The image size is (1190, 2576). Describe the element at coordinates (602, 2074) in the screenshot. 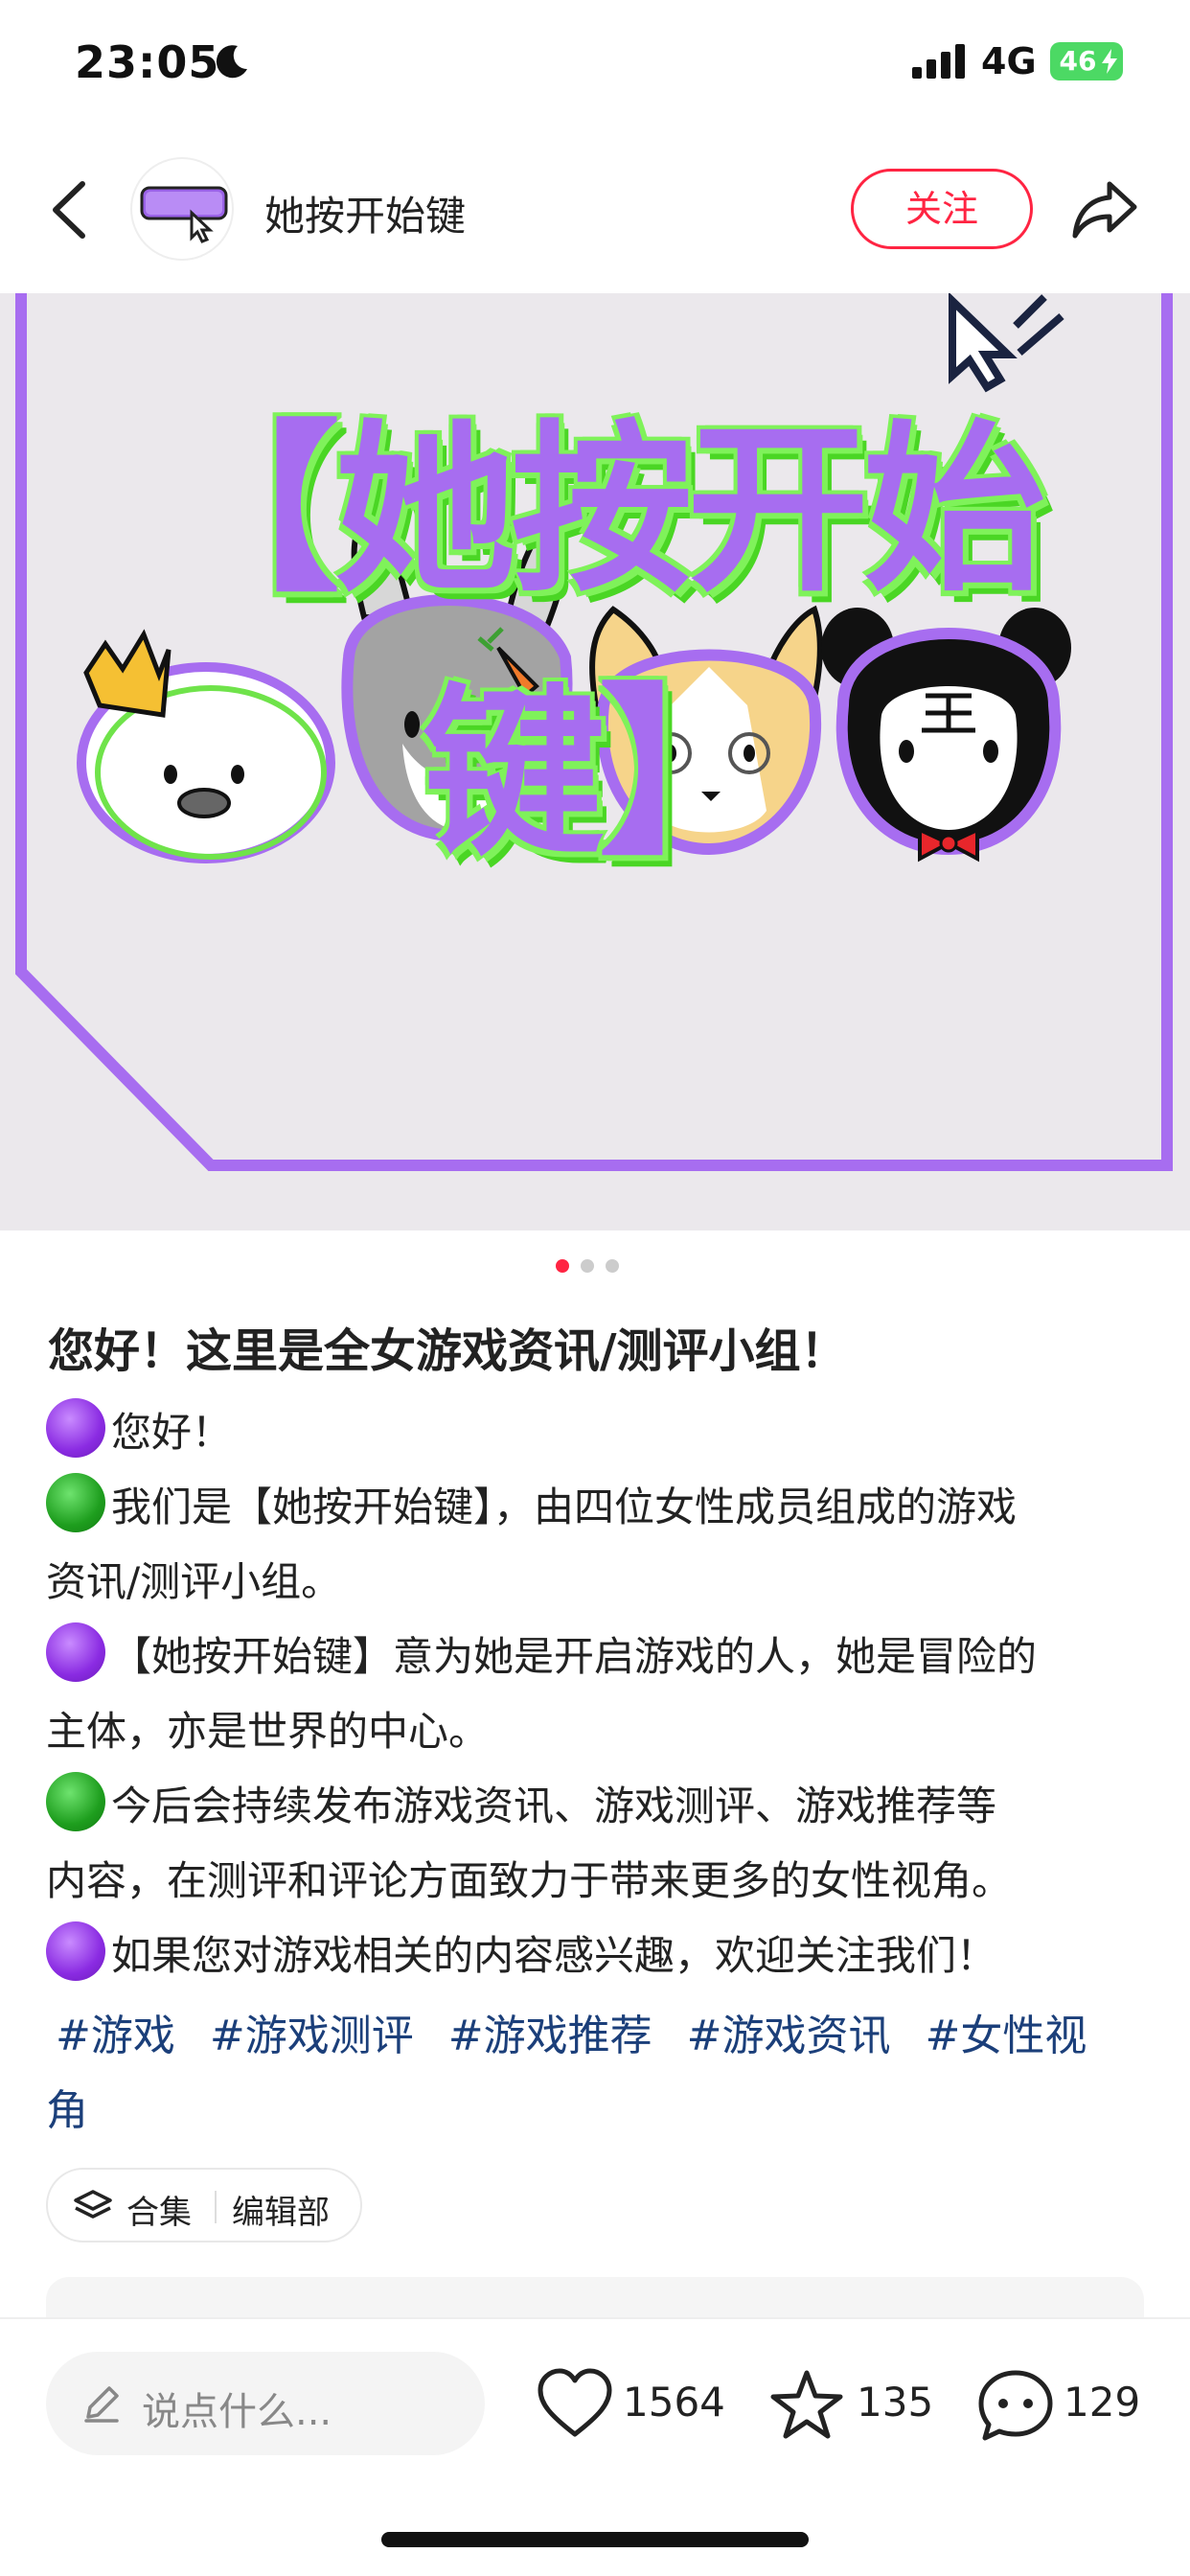

I see `hashtag-list: #游戏 #游戏测评 #游戏推荐 #游戏资讯 #女性视角` at that location.